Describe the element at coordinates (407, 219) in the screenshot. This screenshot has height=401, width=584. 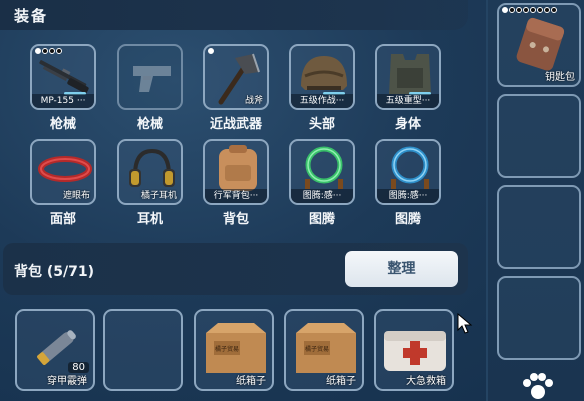
I see `category-label-totem-2: 图腾` at that location.